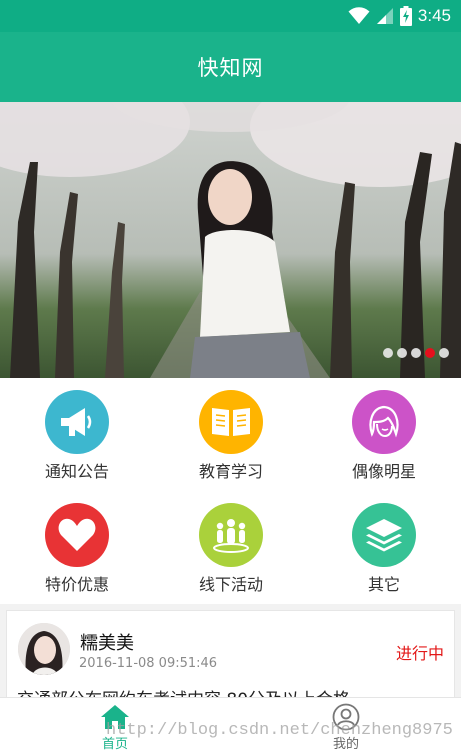 The height and width of the screenshot is (753, 461). I want to click on category-idol: 偶像明星, so click(384, 434).